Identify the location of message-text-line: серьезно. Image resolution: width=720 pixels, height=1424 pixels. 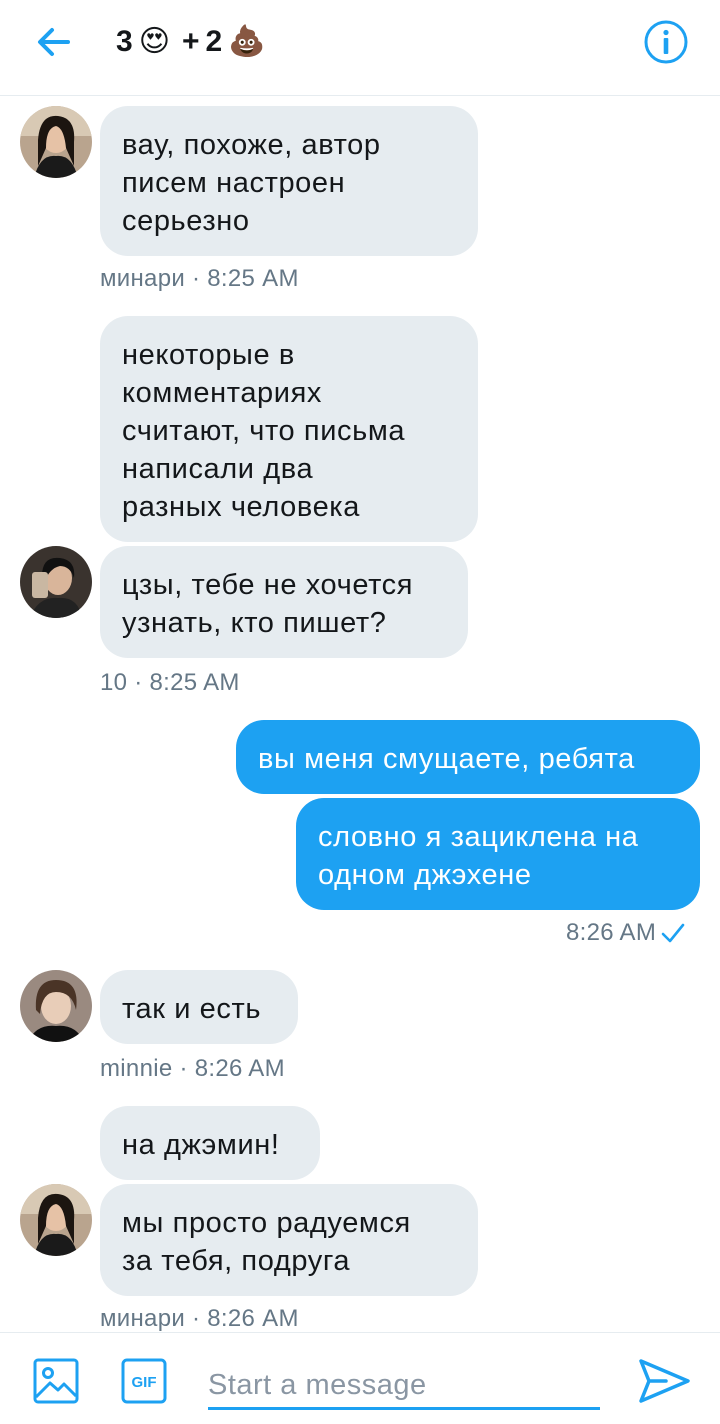
(186, 221).